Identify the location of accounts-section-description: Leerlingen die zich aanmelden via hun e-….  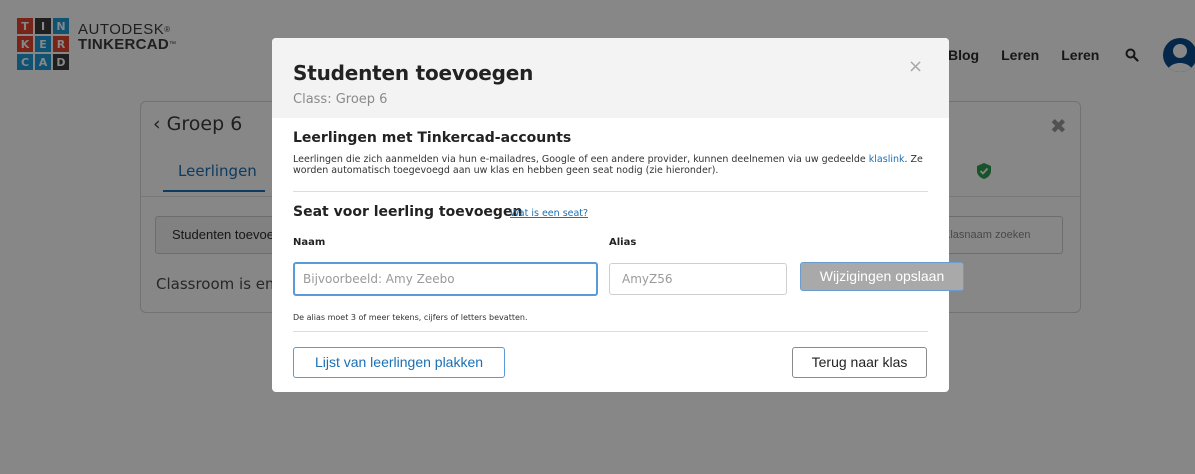
(608, 165).